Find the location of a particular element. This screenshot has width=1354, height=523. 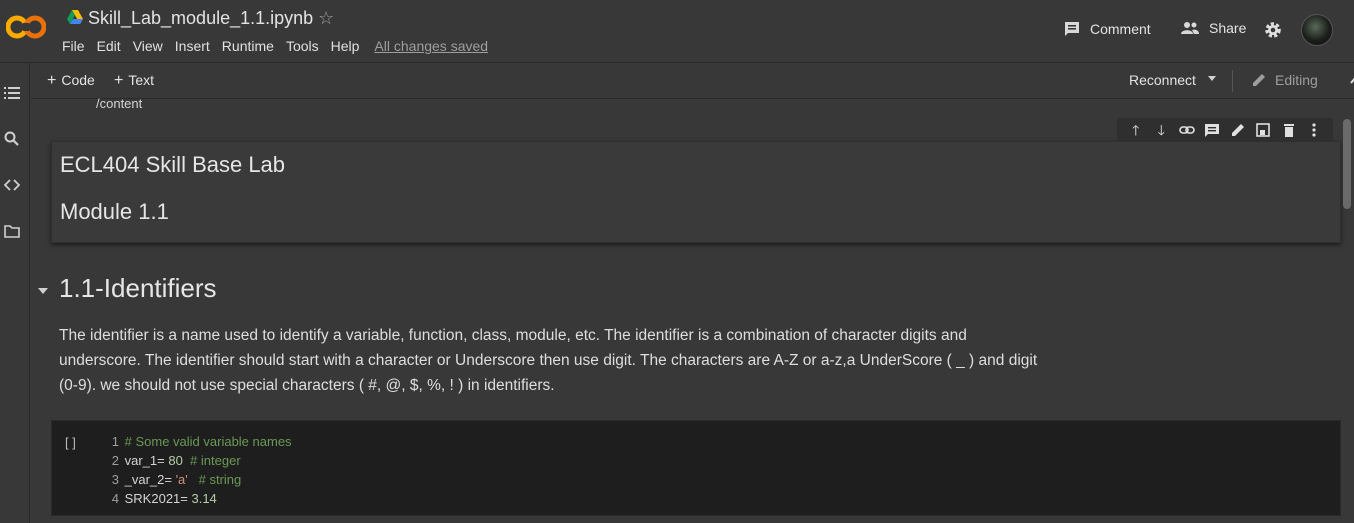

toolbar-divider is located at coordinates (1232, 81).